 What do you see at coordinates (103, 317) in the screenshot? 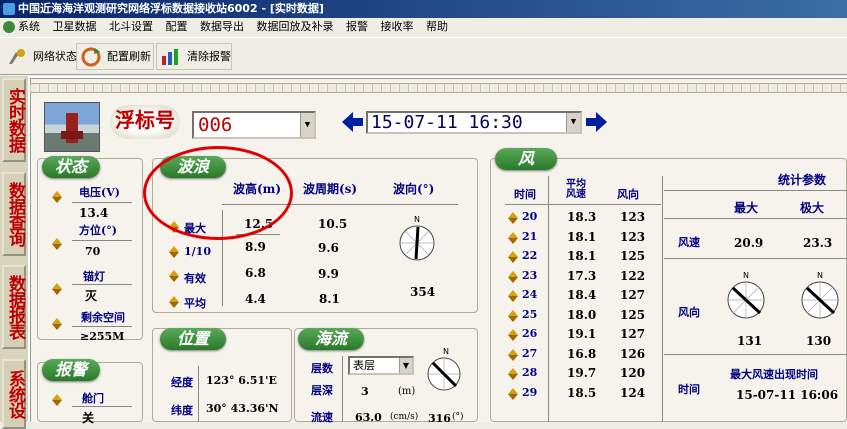
I see `space-label: 剩余空间` at bounding box center [103, 317].